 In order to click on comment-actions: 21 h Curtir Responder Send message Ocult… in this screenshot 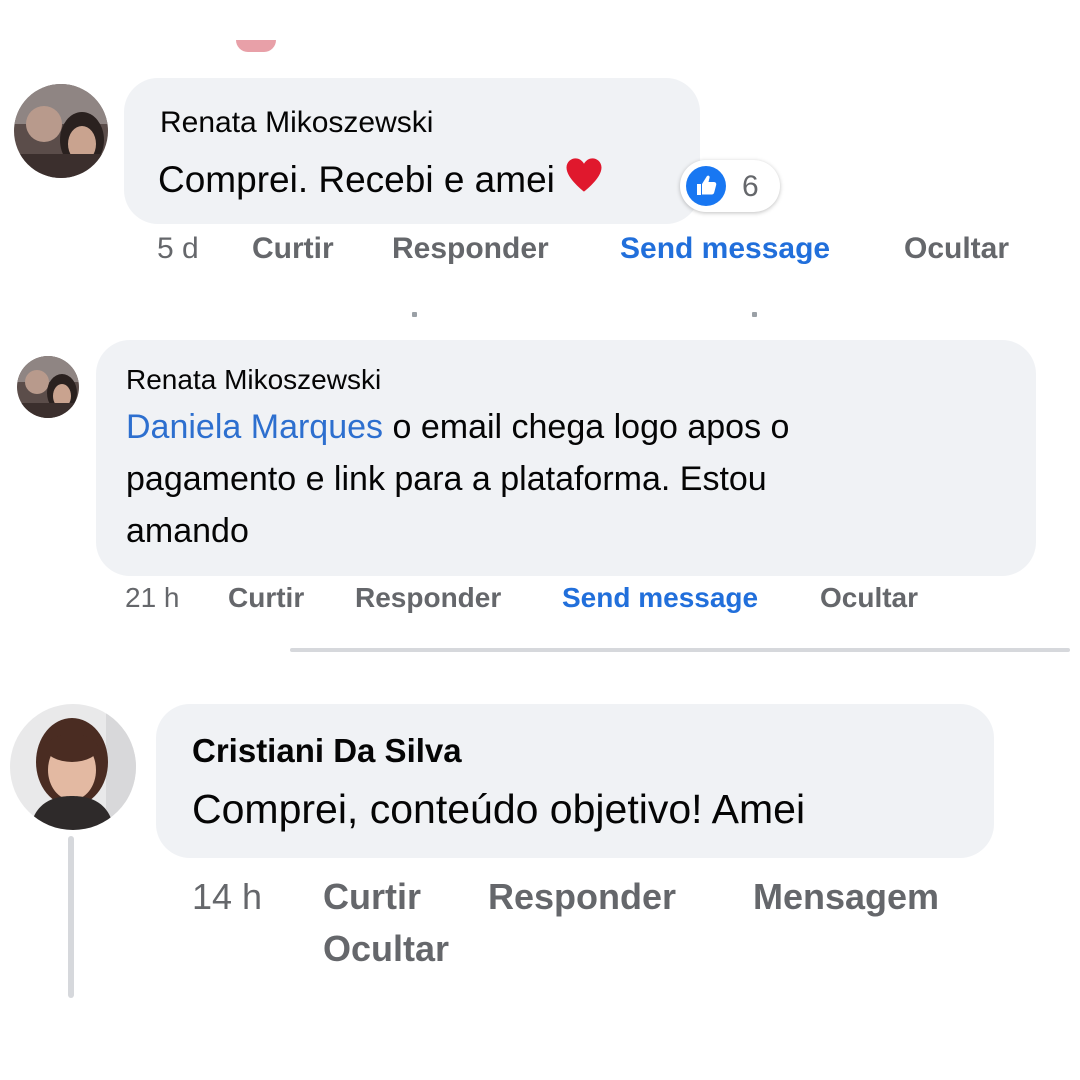, I will do `click(540, 600)`.